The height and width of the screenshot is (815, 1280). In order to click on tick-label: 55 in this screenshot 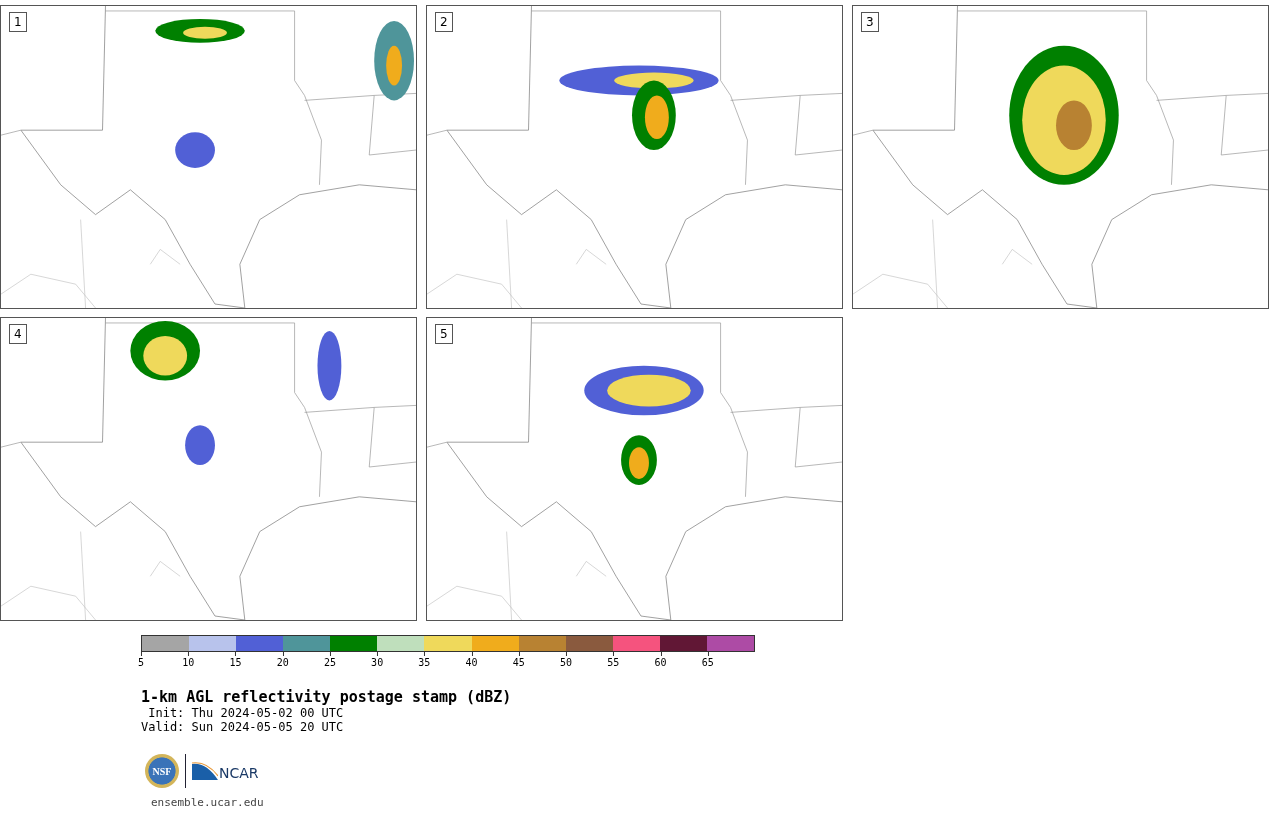, I will do `click(613, 660)`.